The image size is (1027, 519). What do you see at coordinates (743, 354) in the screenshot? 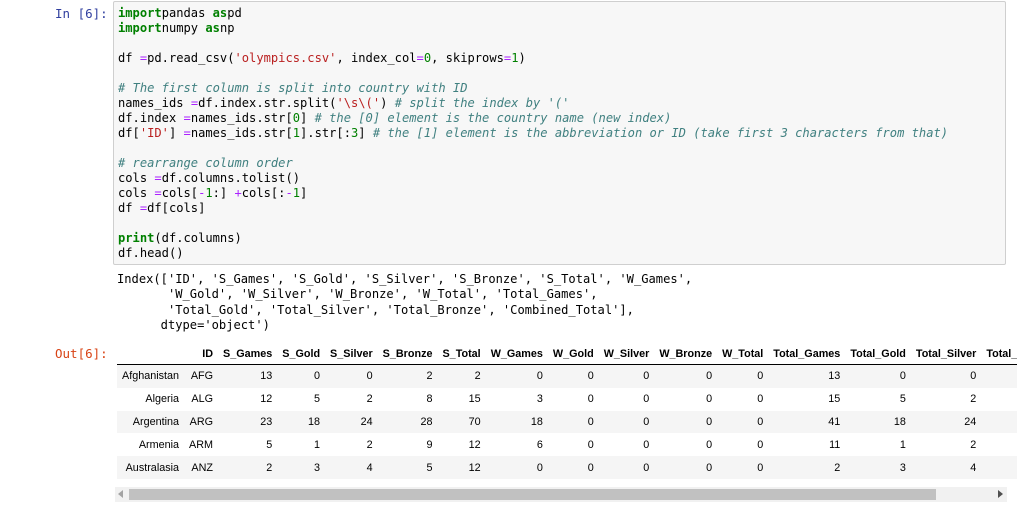
I see `column-header: W_Total` at bounding box center [743, 354].